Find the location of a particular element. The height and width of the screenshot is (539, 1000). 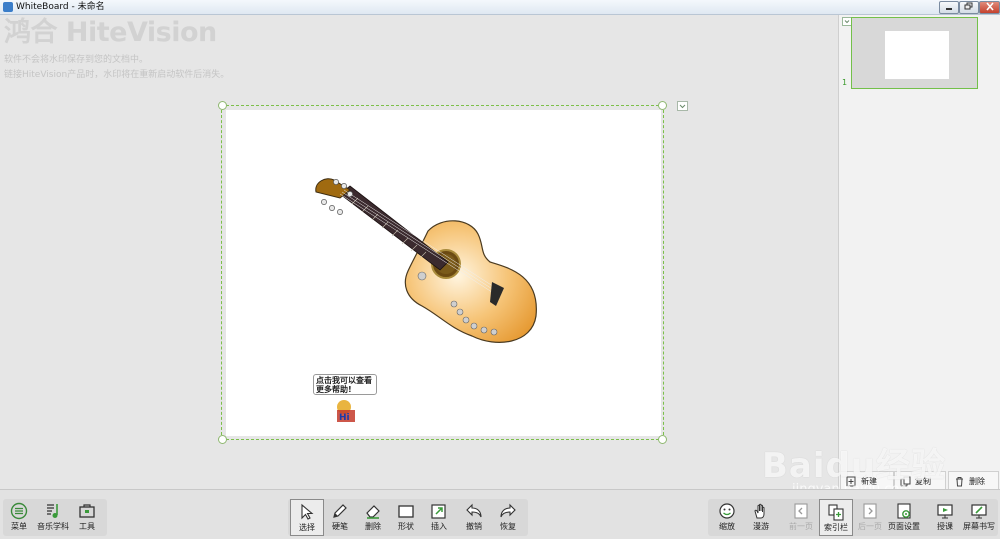

select-tool-label: 选择 is located at coordinates (307, 527).